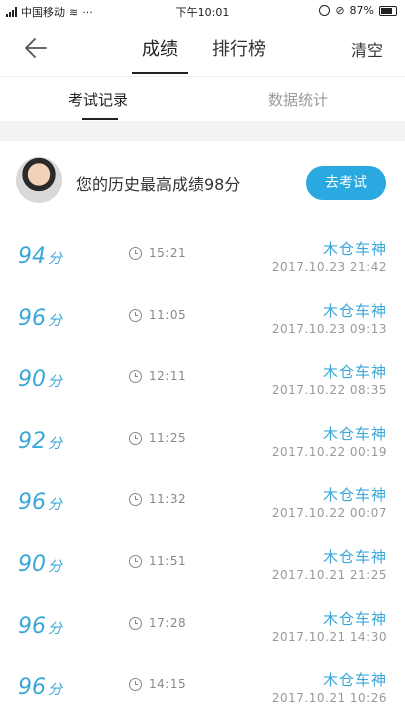 This screenshot has height=727, width=405. What do you see at coordinates (36, 48) in the screenshot?
I see `back-arrow-icon` at bounding box center [36, 48].